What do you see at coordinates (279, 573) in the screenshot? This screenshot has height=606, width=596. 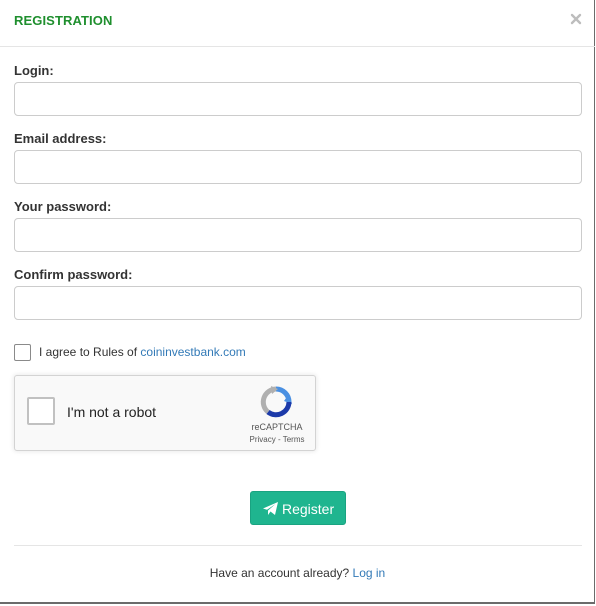 I see `login-prompt-text: Have an account already?` at bounding box center [279, 573].